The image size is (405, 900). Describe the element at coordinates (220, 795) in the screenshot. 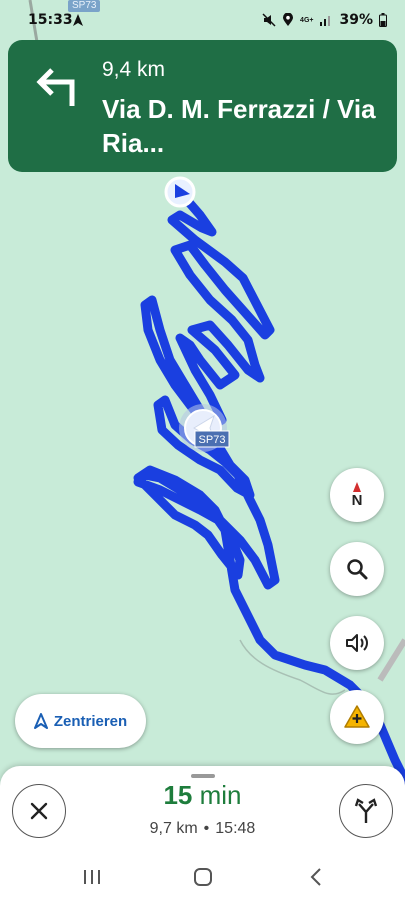

I see `eta-unit: min` at that location.